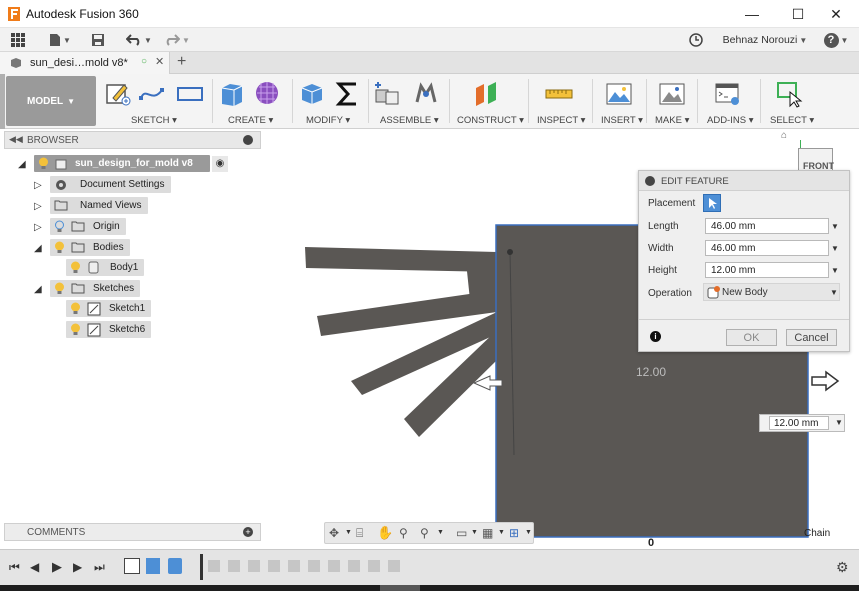 The image size is (859, 591). I want to click on redo-button: ▼, so click(177, 40).